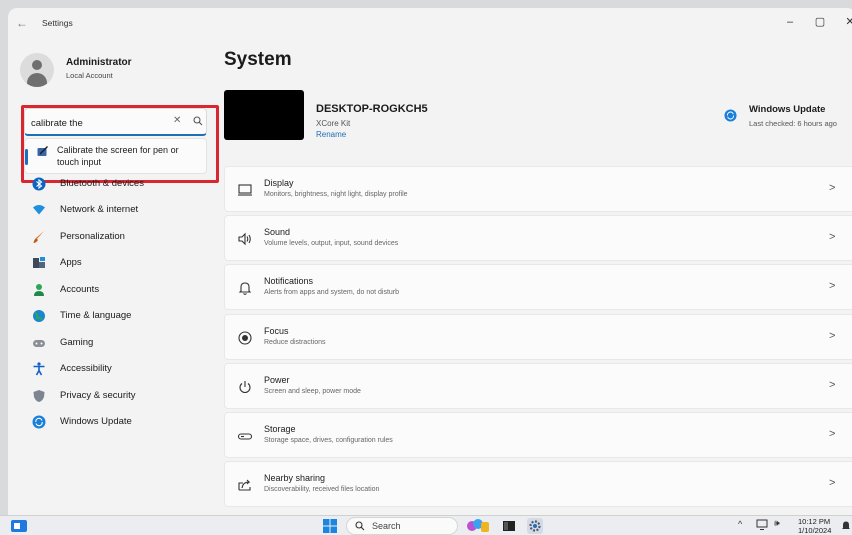 The height and width of the screenshot is (535, 852). I want to click on card-title: Power, so click(277, 380).